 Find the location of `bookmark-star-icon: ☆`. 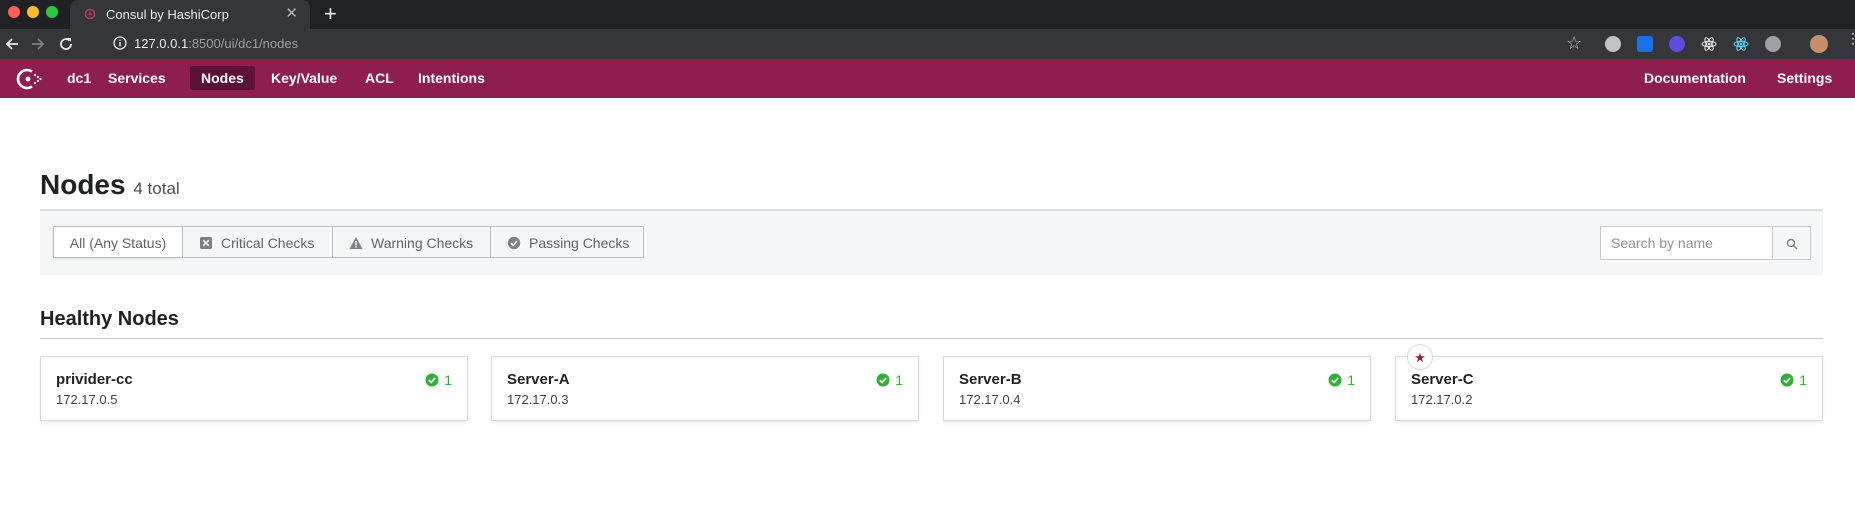

bookmark-star-icon: ☆ is located at coordinates (1574, 43).